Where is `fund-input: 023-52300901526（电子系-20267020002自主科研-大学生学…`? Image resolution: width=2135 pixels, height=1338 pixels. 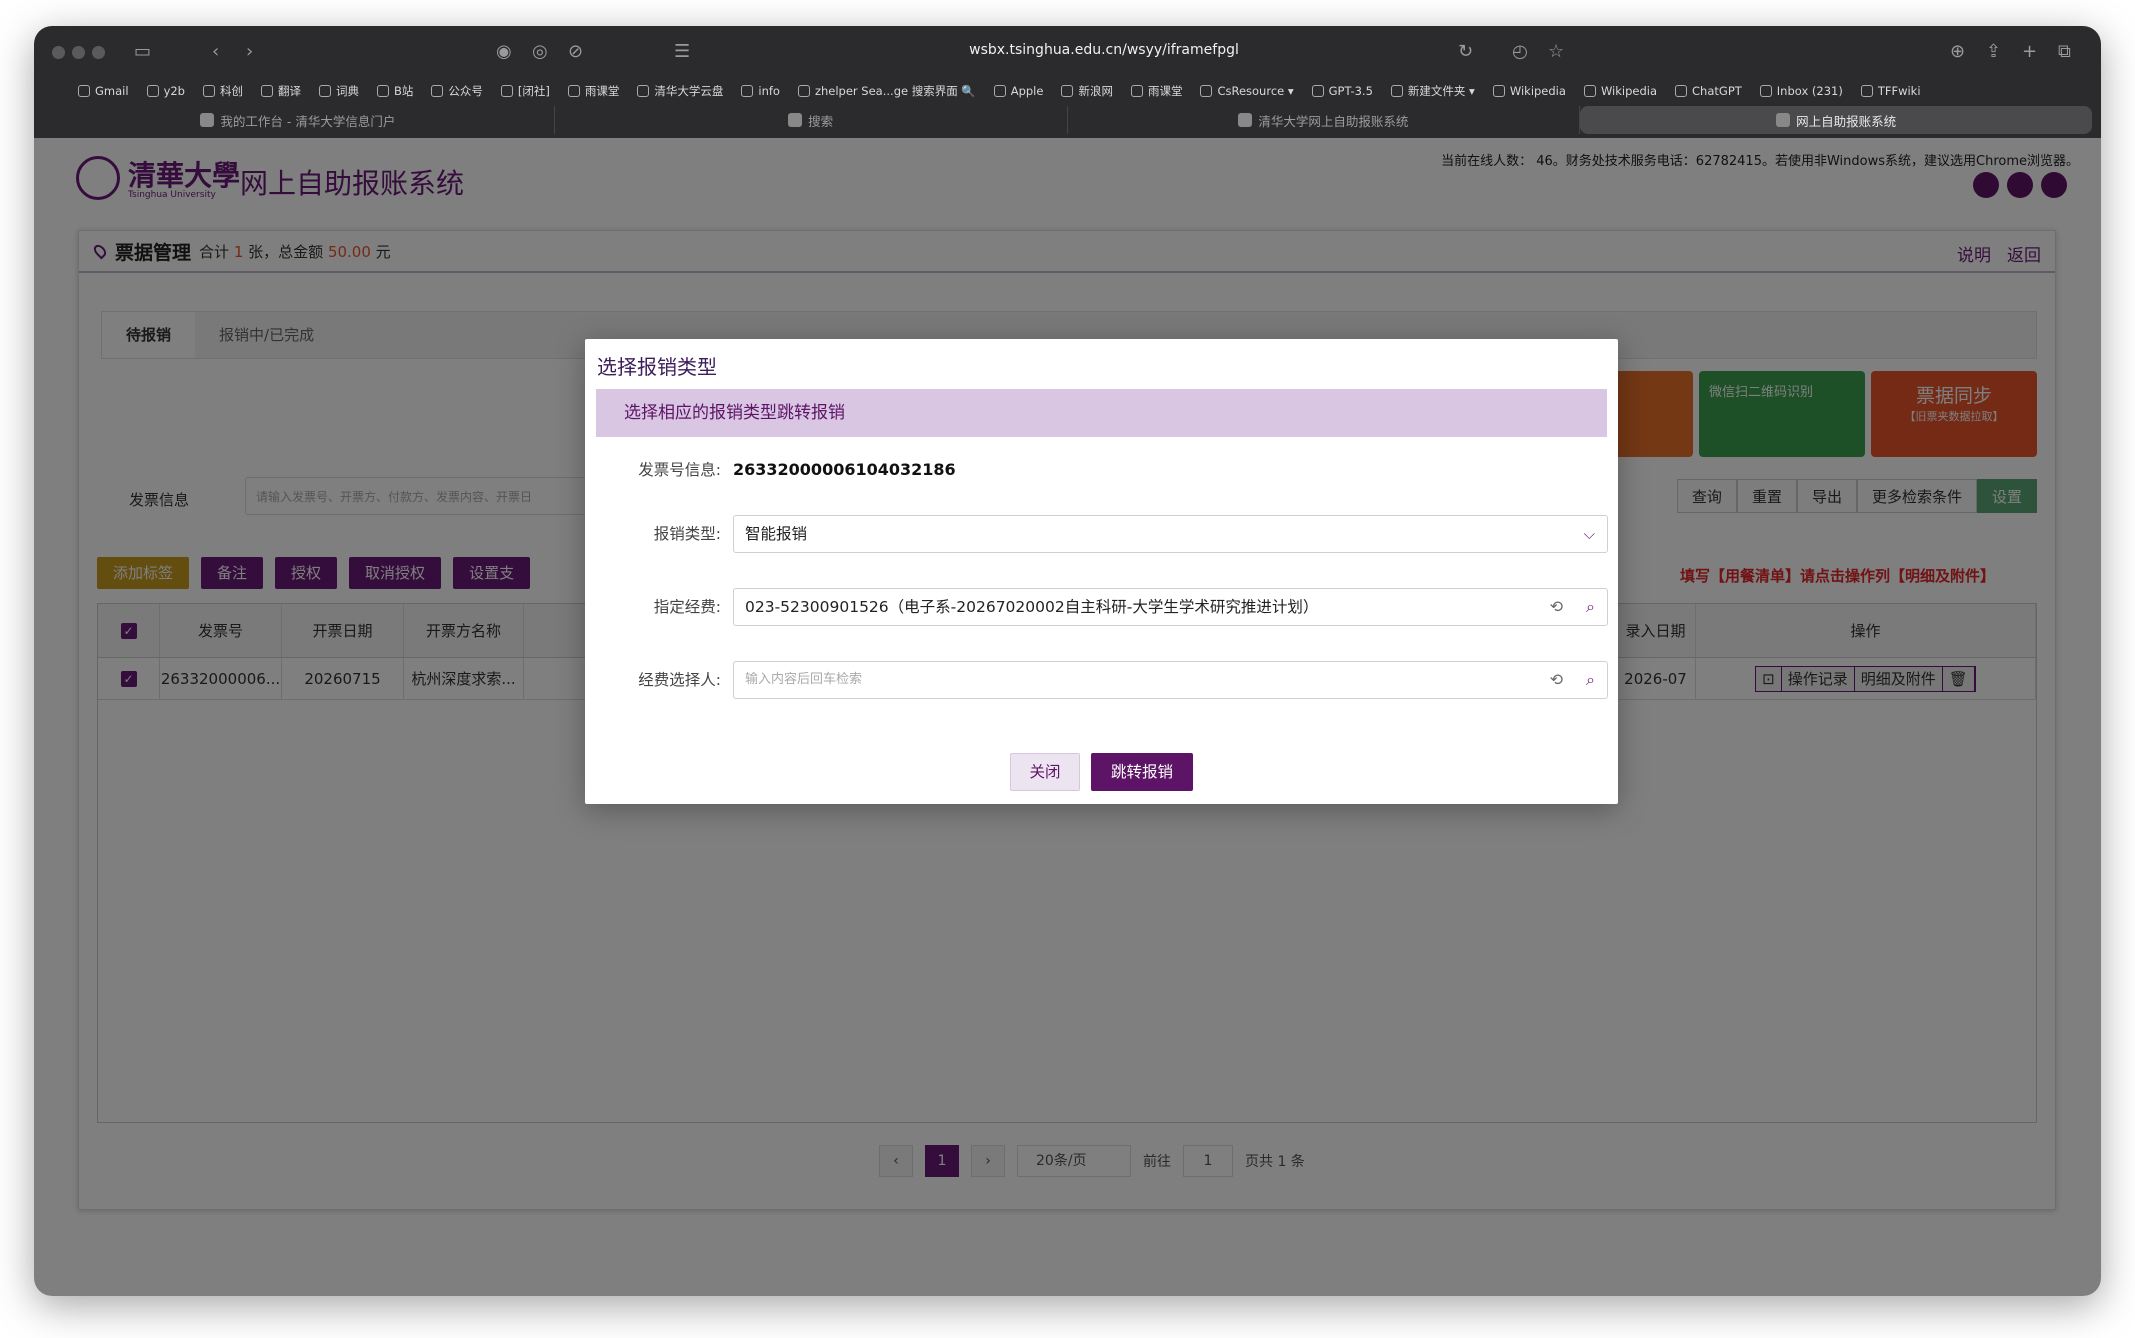
fund-input: 023-52300901526（电子系-20267020002自主科研-大学生学… is located at coordinates (1170, 607).